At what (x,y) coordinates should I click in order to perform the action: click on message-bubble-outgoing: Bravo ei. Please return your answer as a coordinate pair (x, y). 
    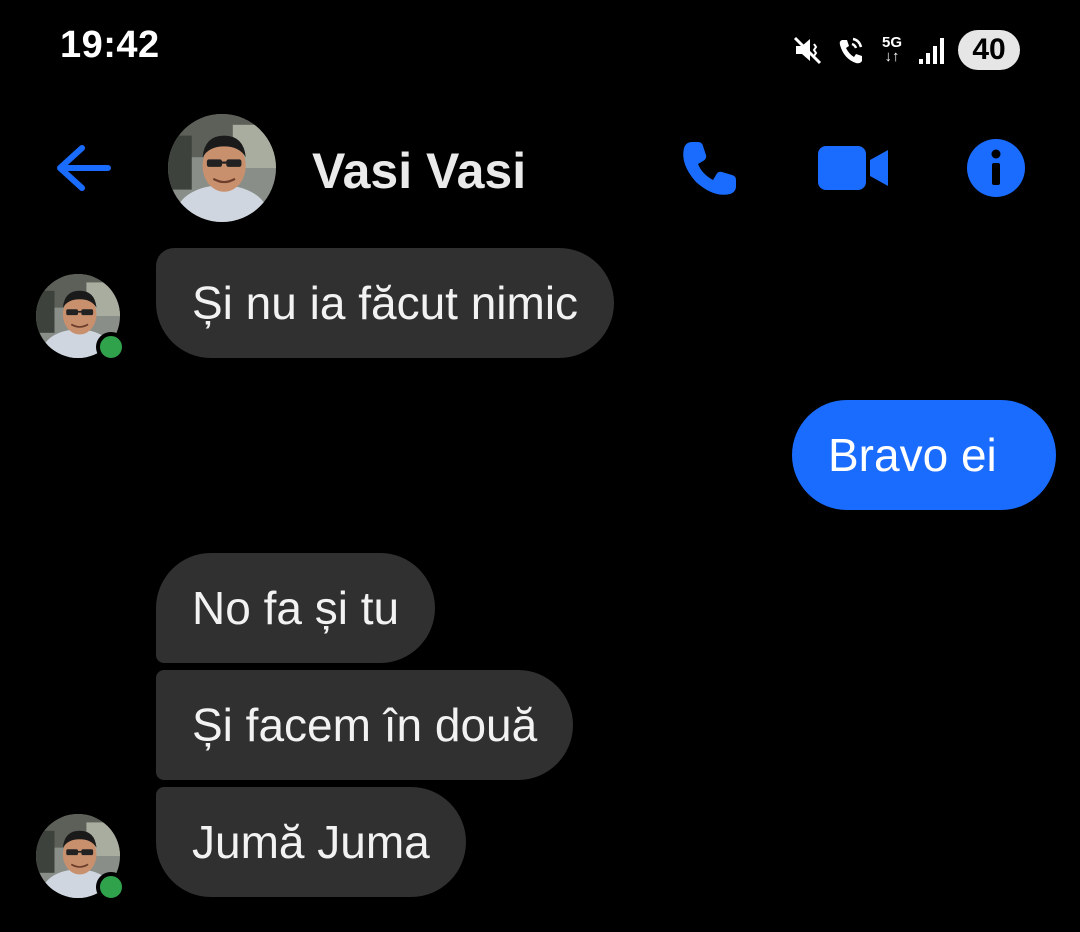
    Looking at the image, I should click on (924, 455).